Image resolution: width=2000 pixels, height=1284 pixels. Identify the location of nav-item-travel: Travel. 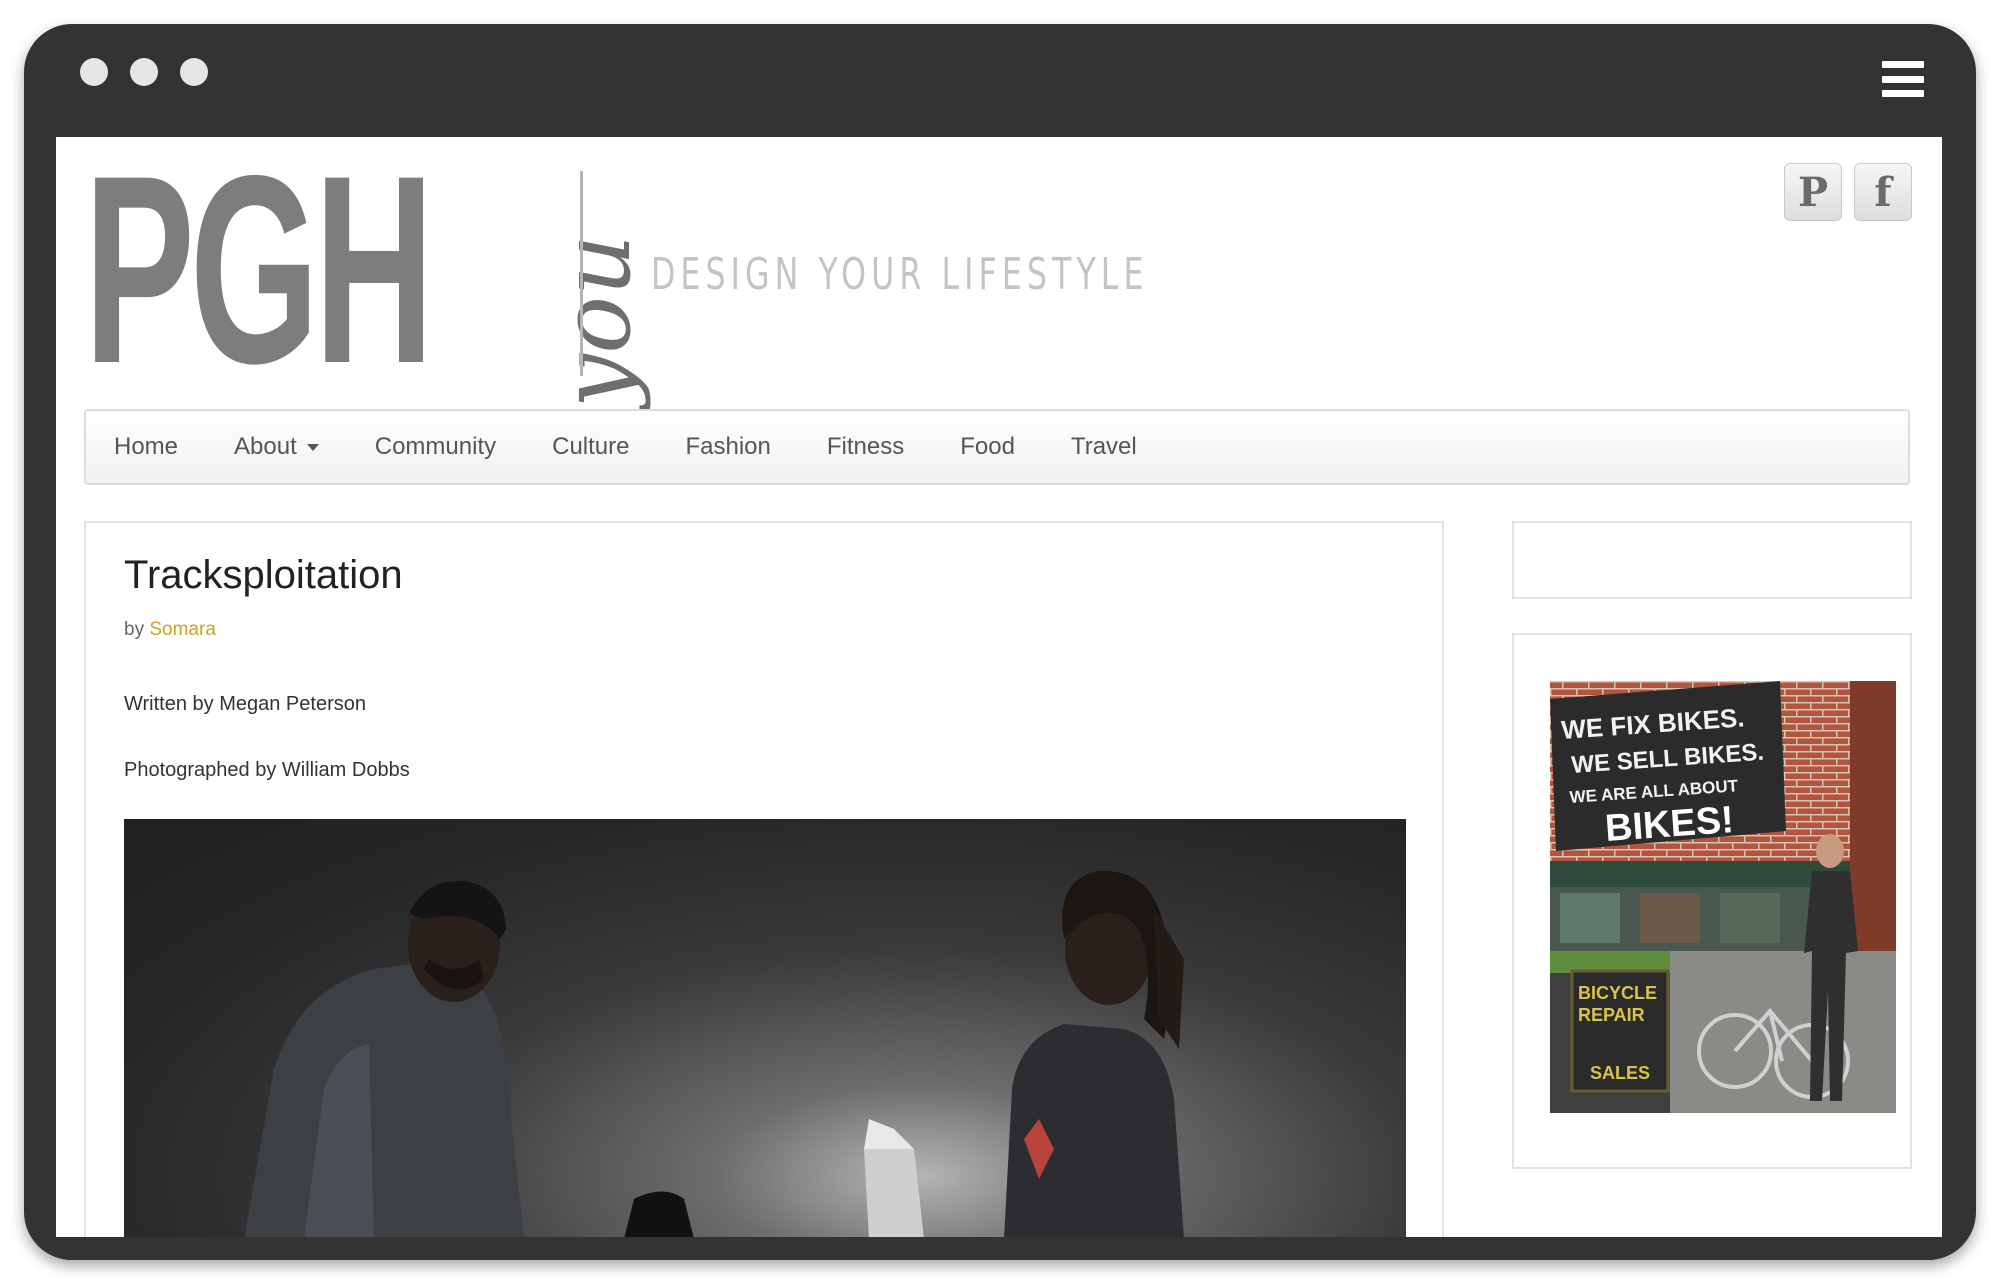
(1104, 447).